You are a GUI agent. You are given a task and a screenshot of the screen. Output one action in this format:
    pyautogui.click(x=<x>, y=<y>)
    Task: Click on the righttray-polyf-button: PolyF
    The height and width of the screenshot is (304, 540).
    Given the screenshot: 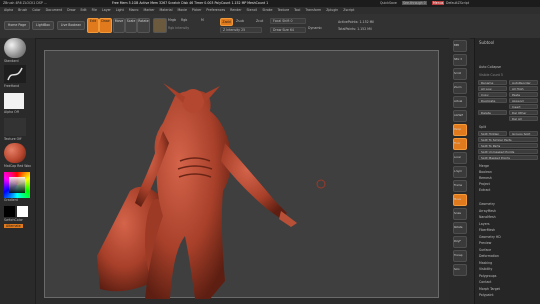 What is the action you would take?
    pyautogui.click(x=460, y=242)
    